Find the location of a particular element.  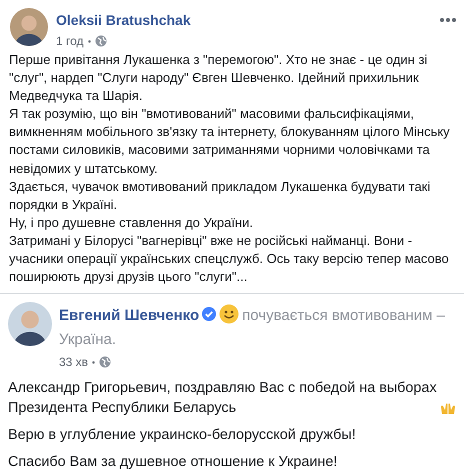

post-text: Спасибо Вам за душевное отношение к Украине! is located at coordinates (173, 462).